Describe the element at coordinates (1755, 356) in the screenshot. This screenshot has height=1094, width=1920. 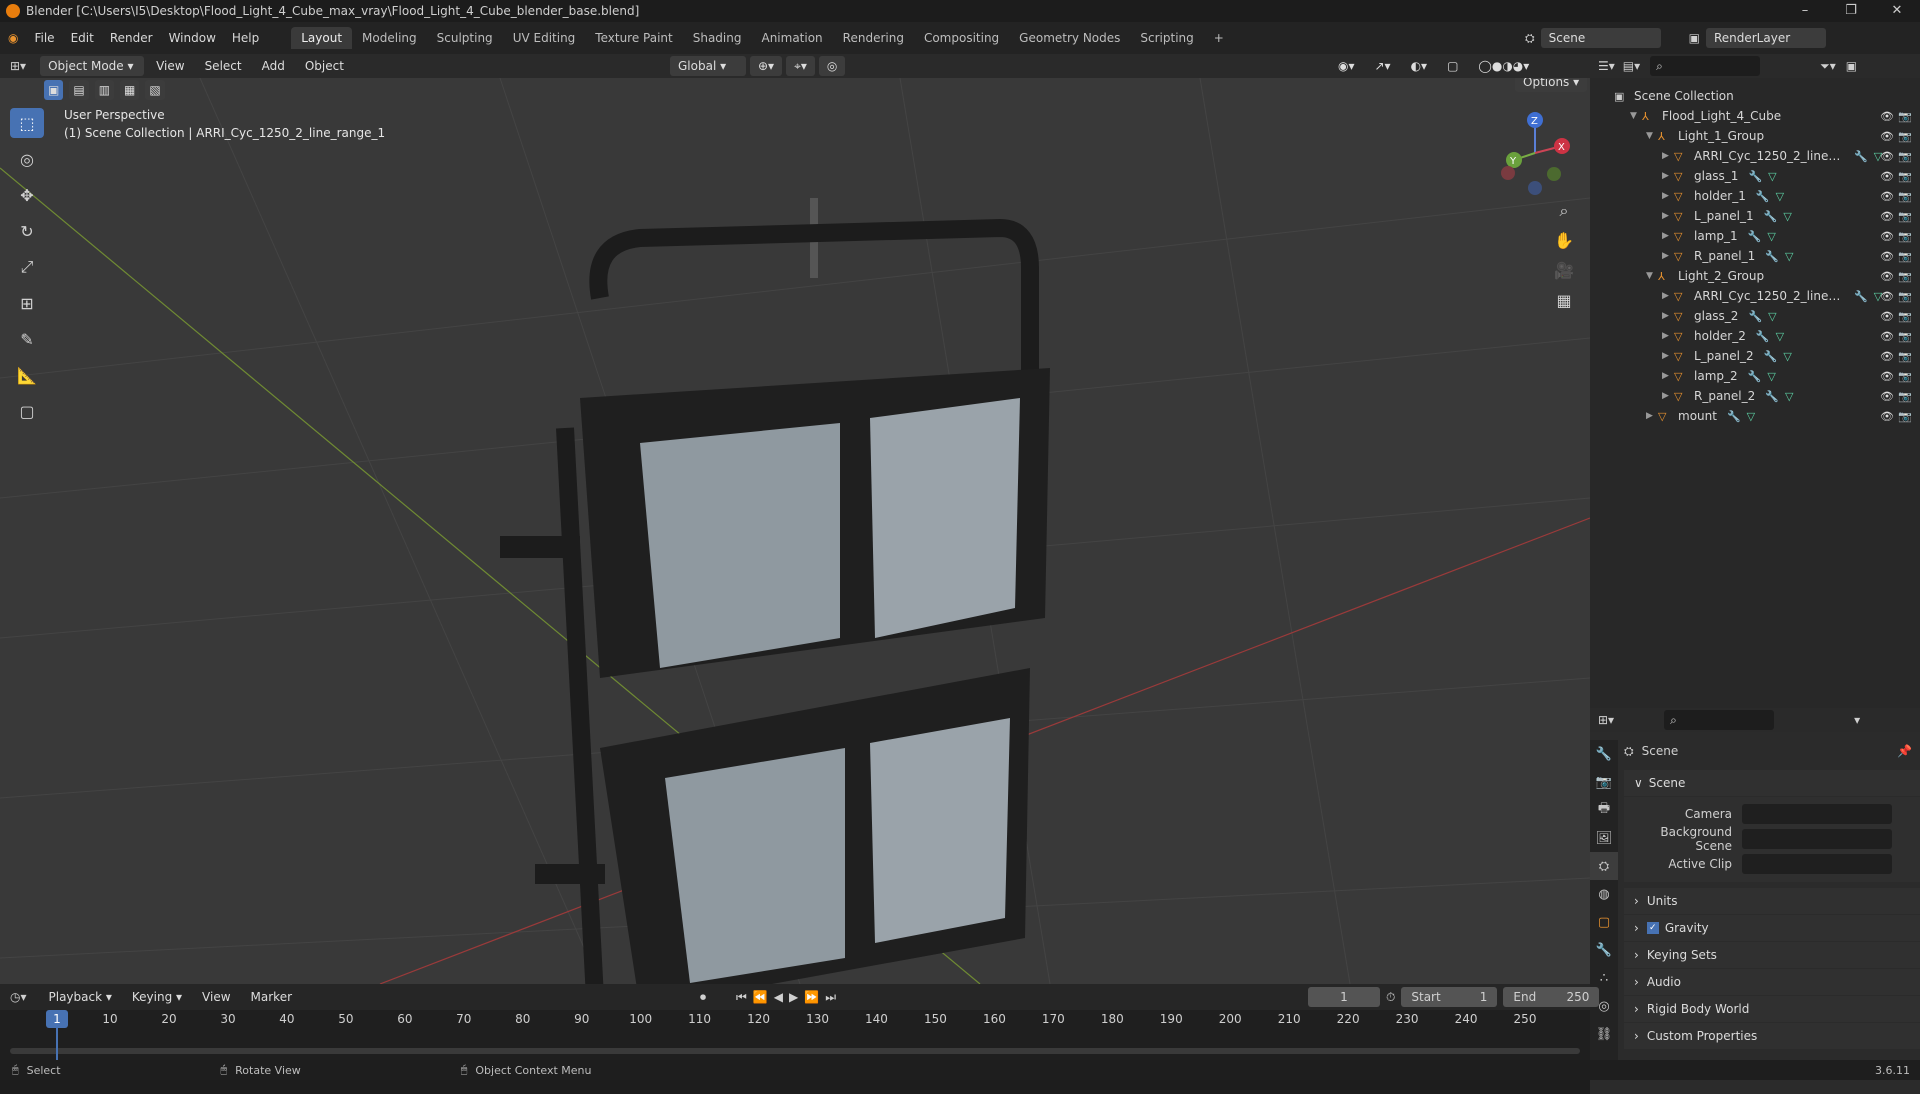
I see `outliner-row: ▶ ▽ L_panel_2 🔧 ▽ 👁 📷` at that location.